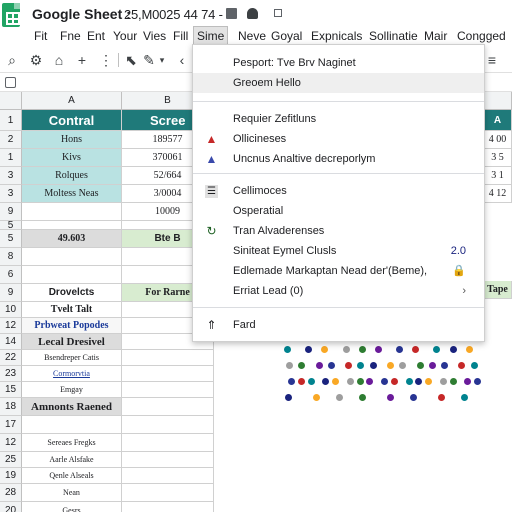 The height and width of the screenshot is (512, 512). Describe the element at coordinates (72, 507) in the screenshot. I see `cell-a: Gesrs` at that location.